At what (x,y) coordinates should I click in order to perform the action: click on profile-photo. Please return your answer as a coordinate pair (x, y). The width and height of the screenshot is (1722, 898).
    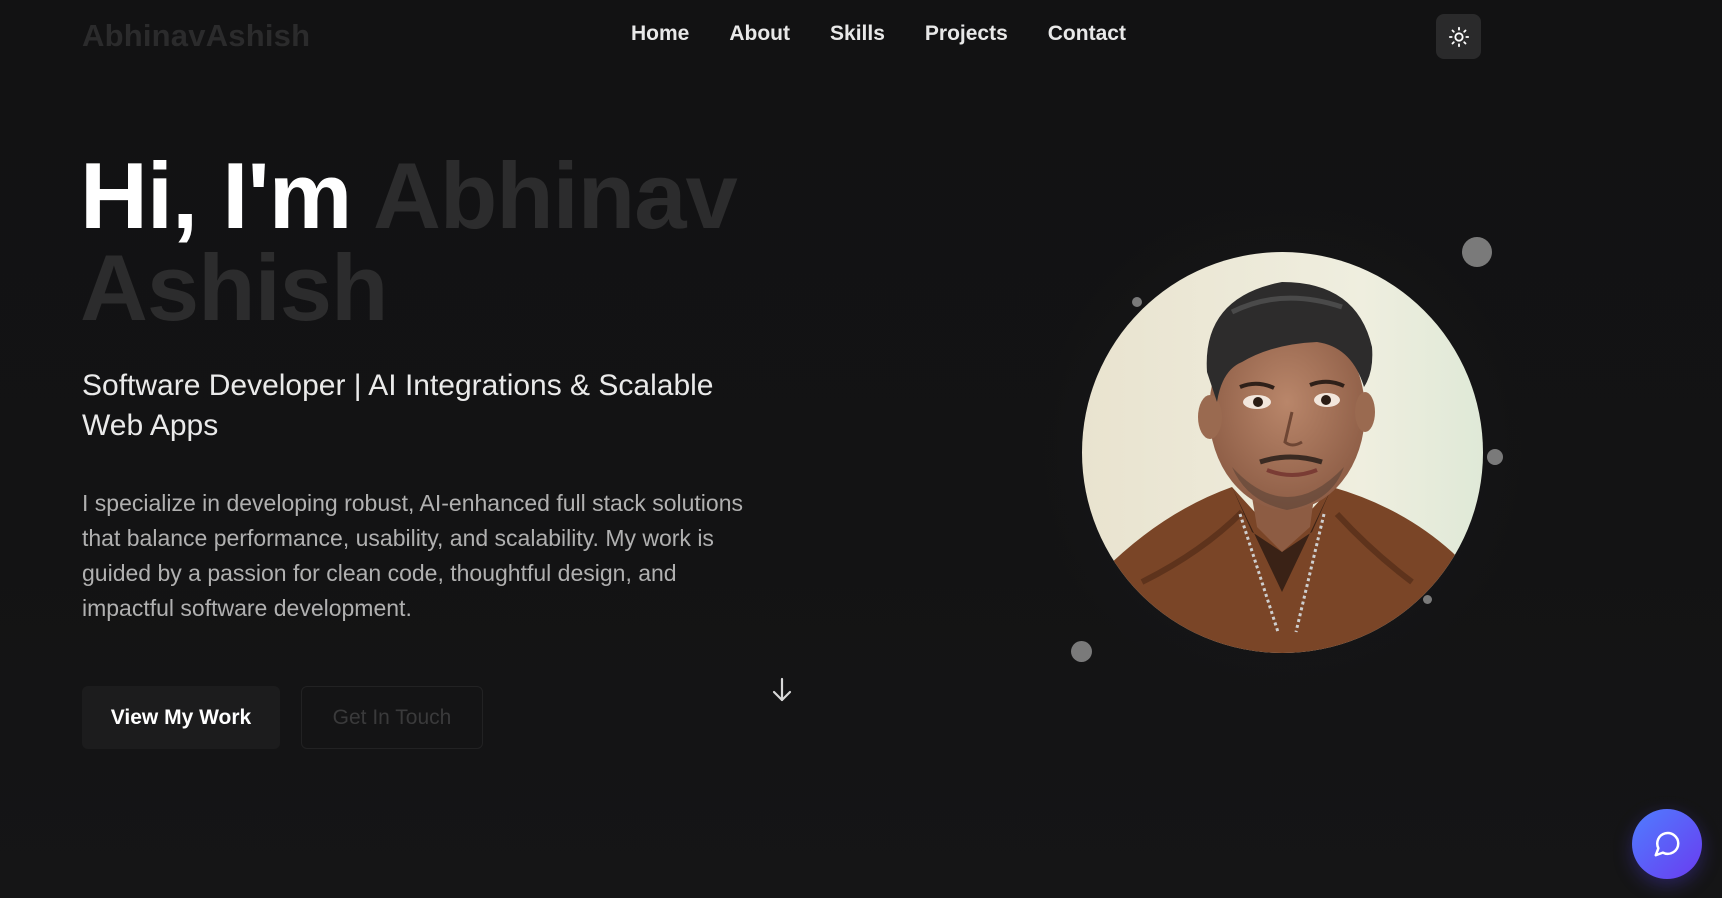
    Looking at the image, I should click on (1282, 452).